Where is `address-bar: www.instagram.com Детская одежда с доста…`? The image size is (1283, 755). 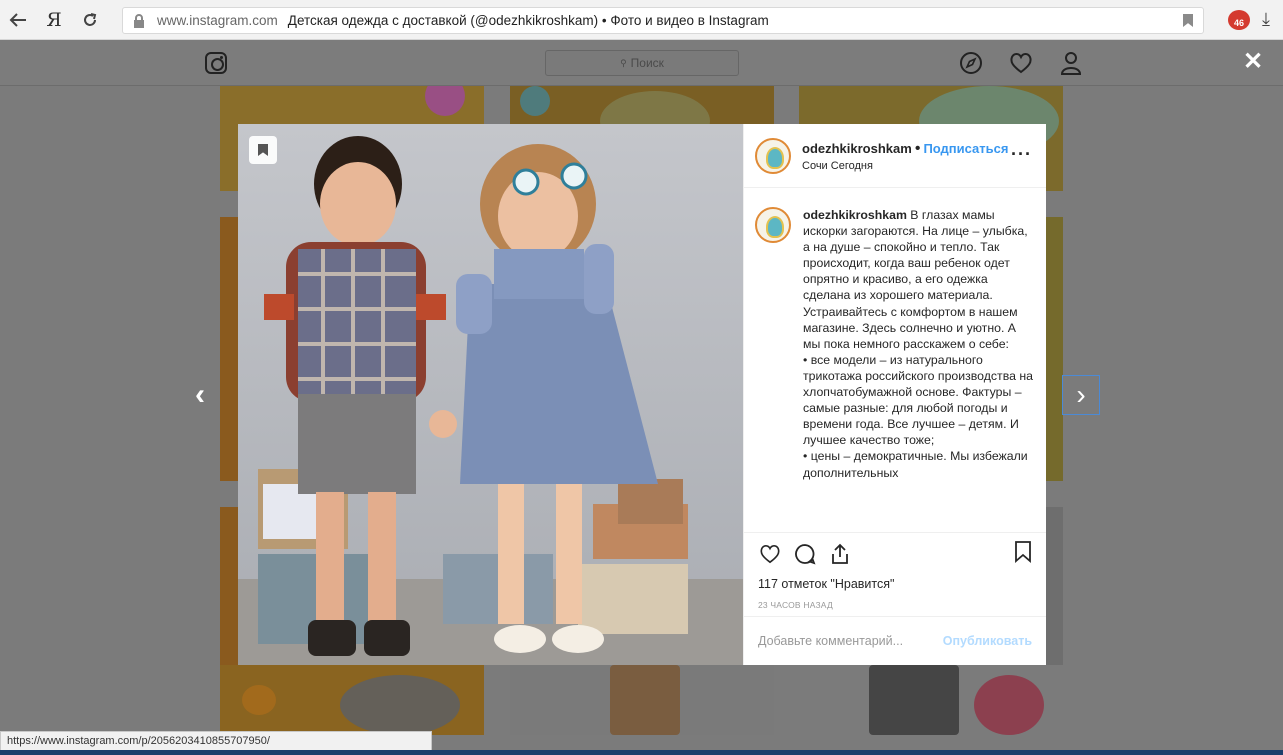 address-bar: www.instagram.com Детская одежда с доста… is located at coordinates (663, 20).